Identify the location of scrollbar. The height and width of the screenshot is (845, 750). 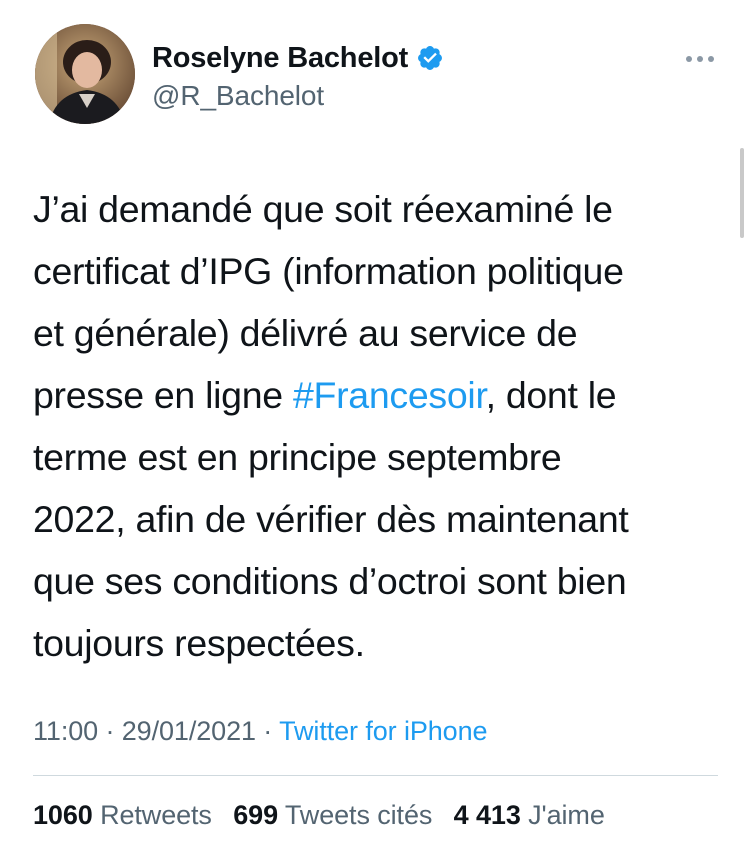
(742, 193).